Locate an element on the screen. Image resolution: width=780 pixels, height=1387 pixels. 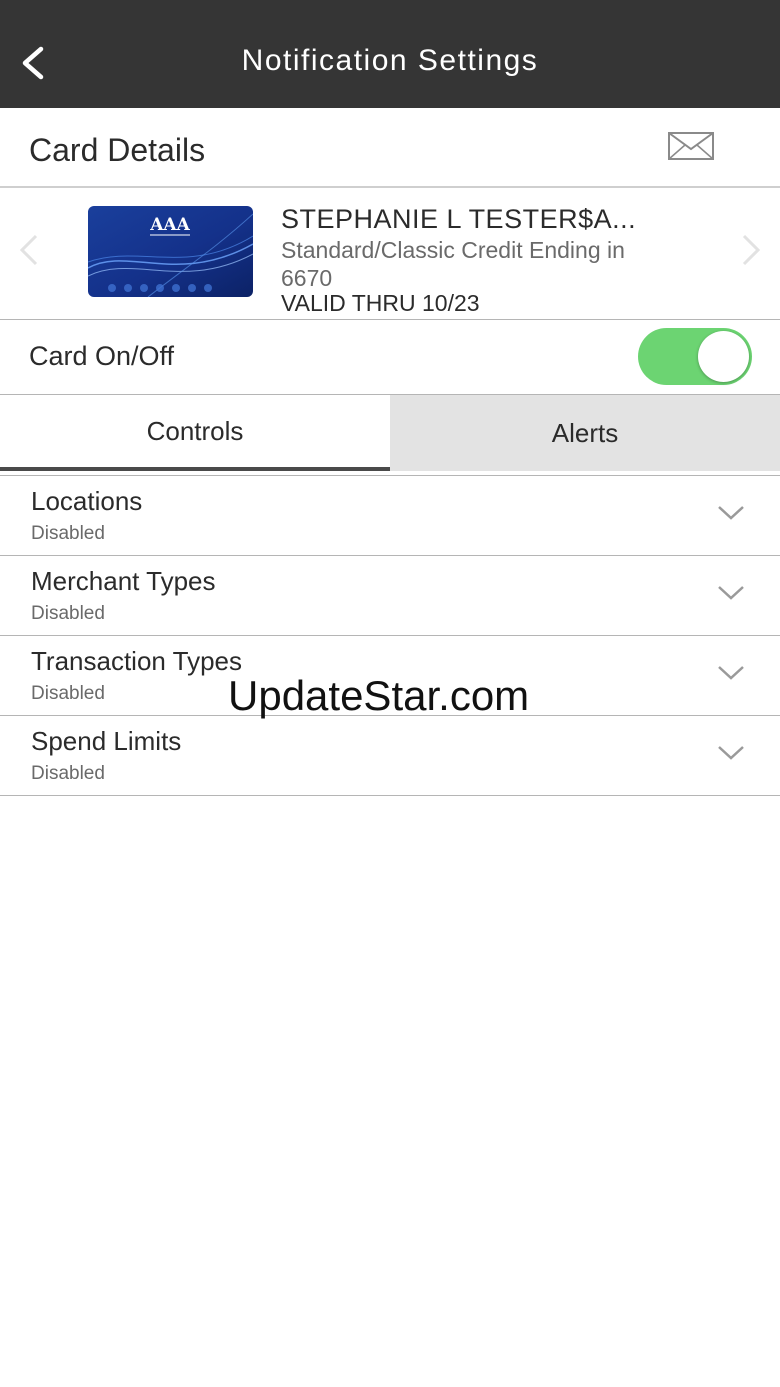
control-title: Locations is located at coordinates (87, 501).